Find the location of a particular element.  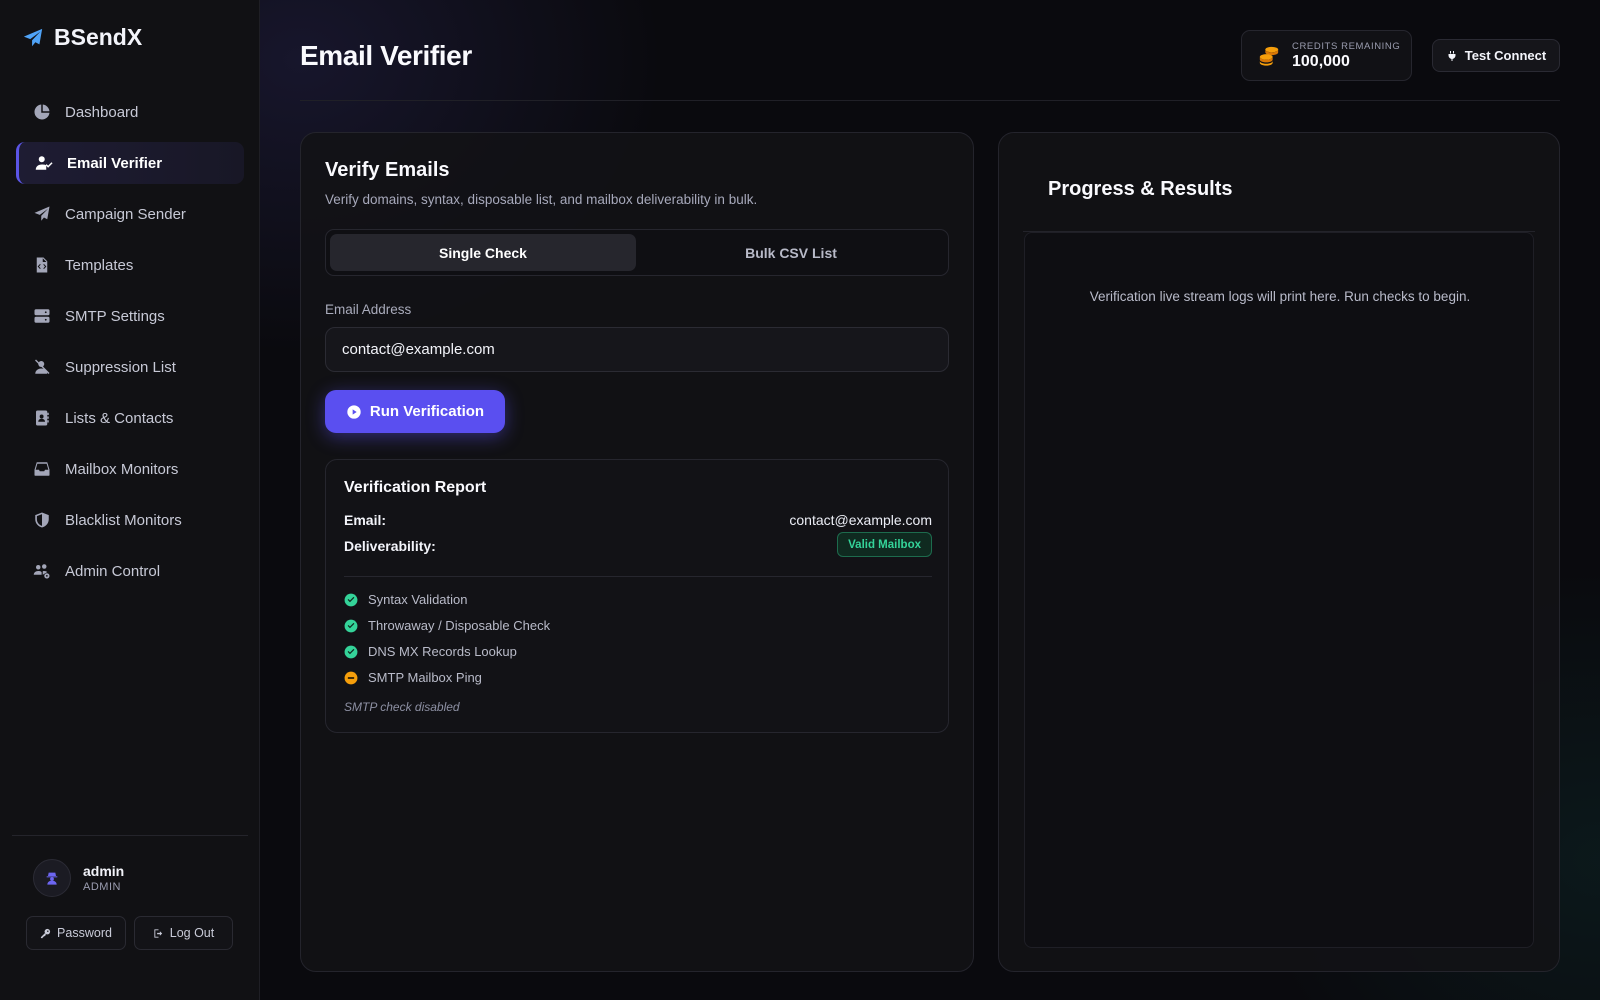

report-deliverability-row: Deliverability: Valid Mailbox is located at coordinates (638, 544).